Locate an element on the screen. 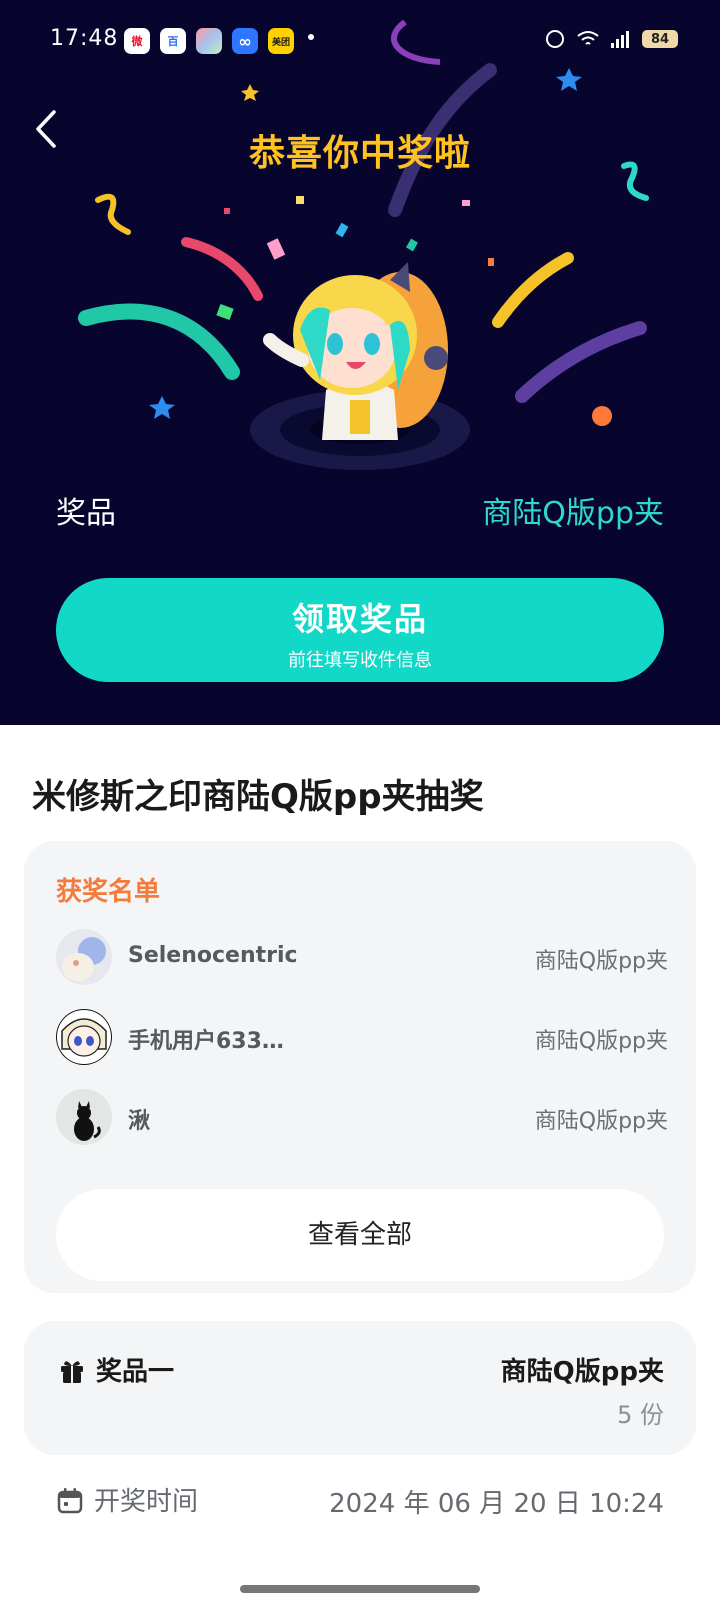  claim-prize-button: 领取奖品 前往填写收件信息 is located at coordinates (360, 630).